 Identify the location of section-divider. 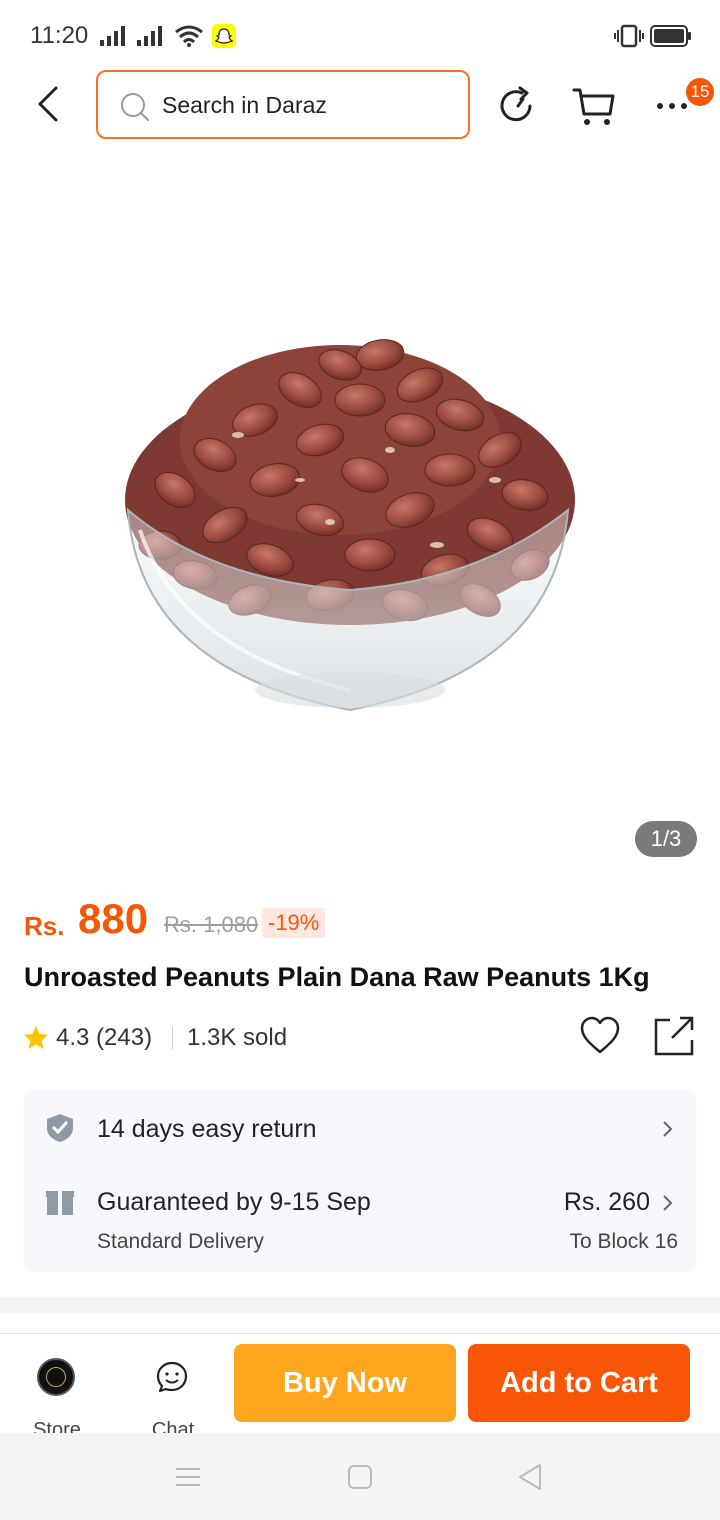
(360, 1305).